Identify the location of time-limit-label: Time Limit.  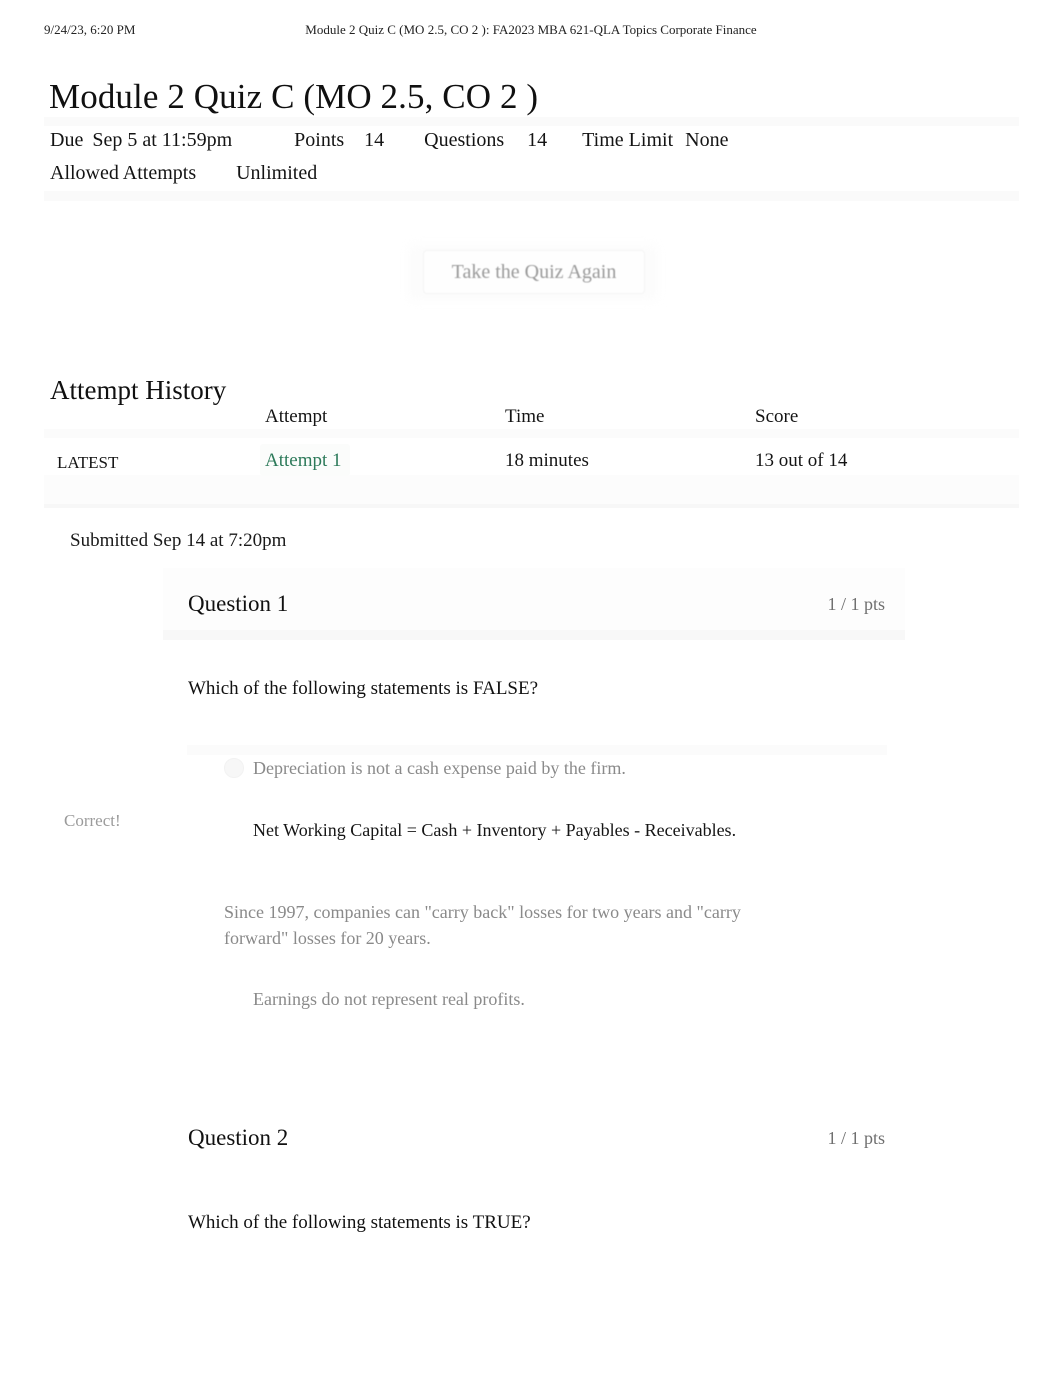
(628, 140).